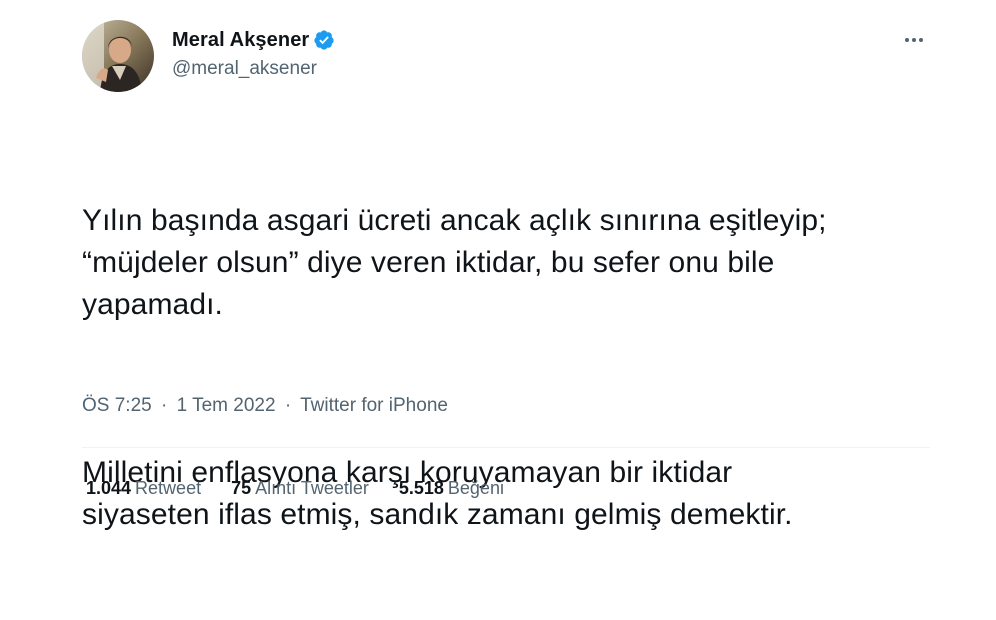 Image resolution: width=996 pixels, height=620 pixels. What do you see at coordinates (168, 488) in the screenshot?
I see `retweets-label: Retweet` at bounding box center [168, 488].